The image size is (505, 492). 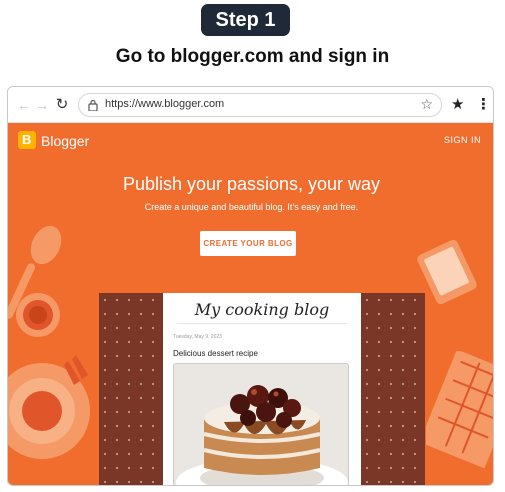 I want to click on pattern-left, so click(x=131, y=389).